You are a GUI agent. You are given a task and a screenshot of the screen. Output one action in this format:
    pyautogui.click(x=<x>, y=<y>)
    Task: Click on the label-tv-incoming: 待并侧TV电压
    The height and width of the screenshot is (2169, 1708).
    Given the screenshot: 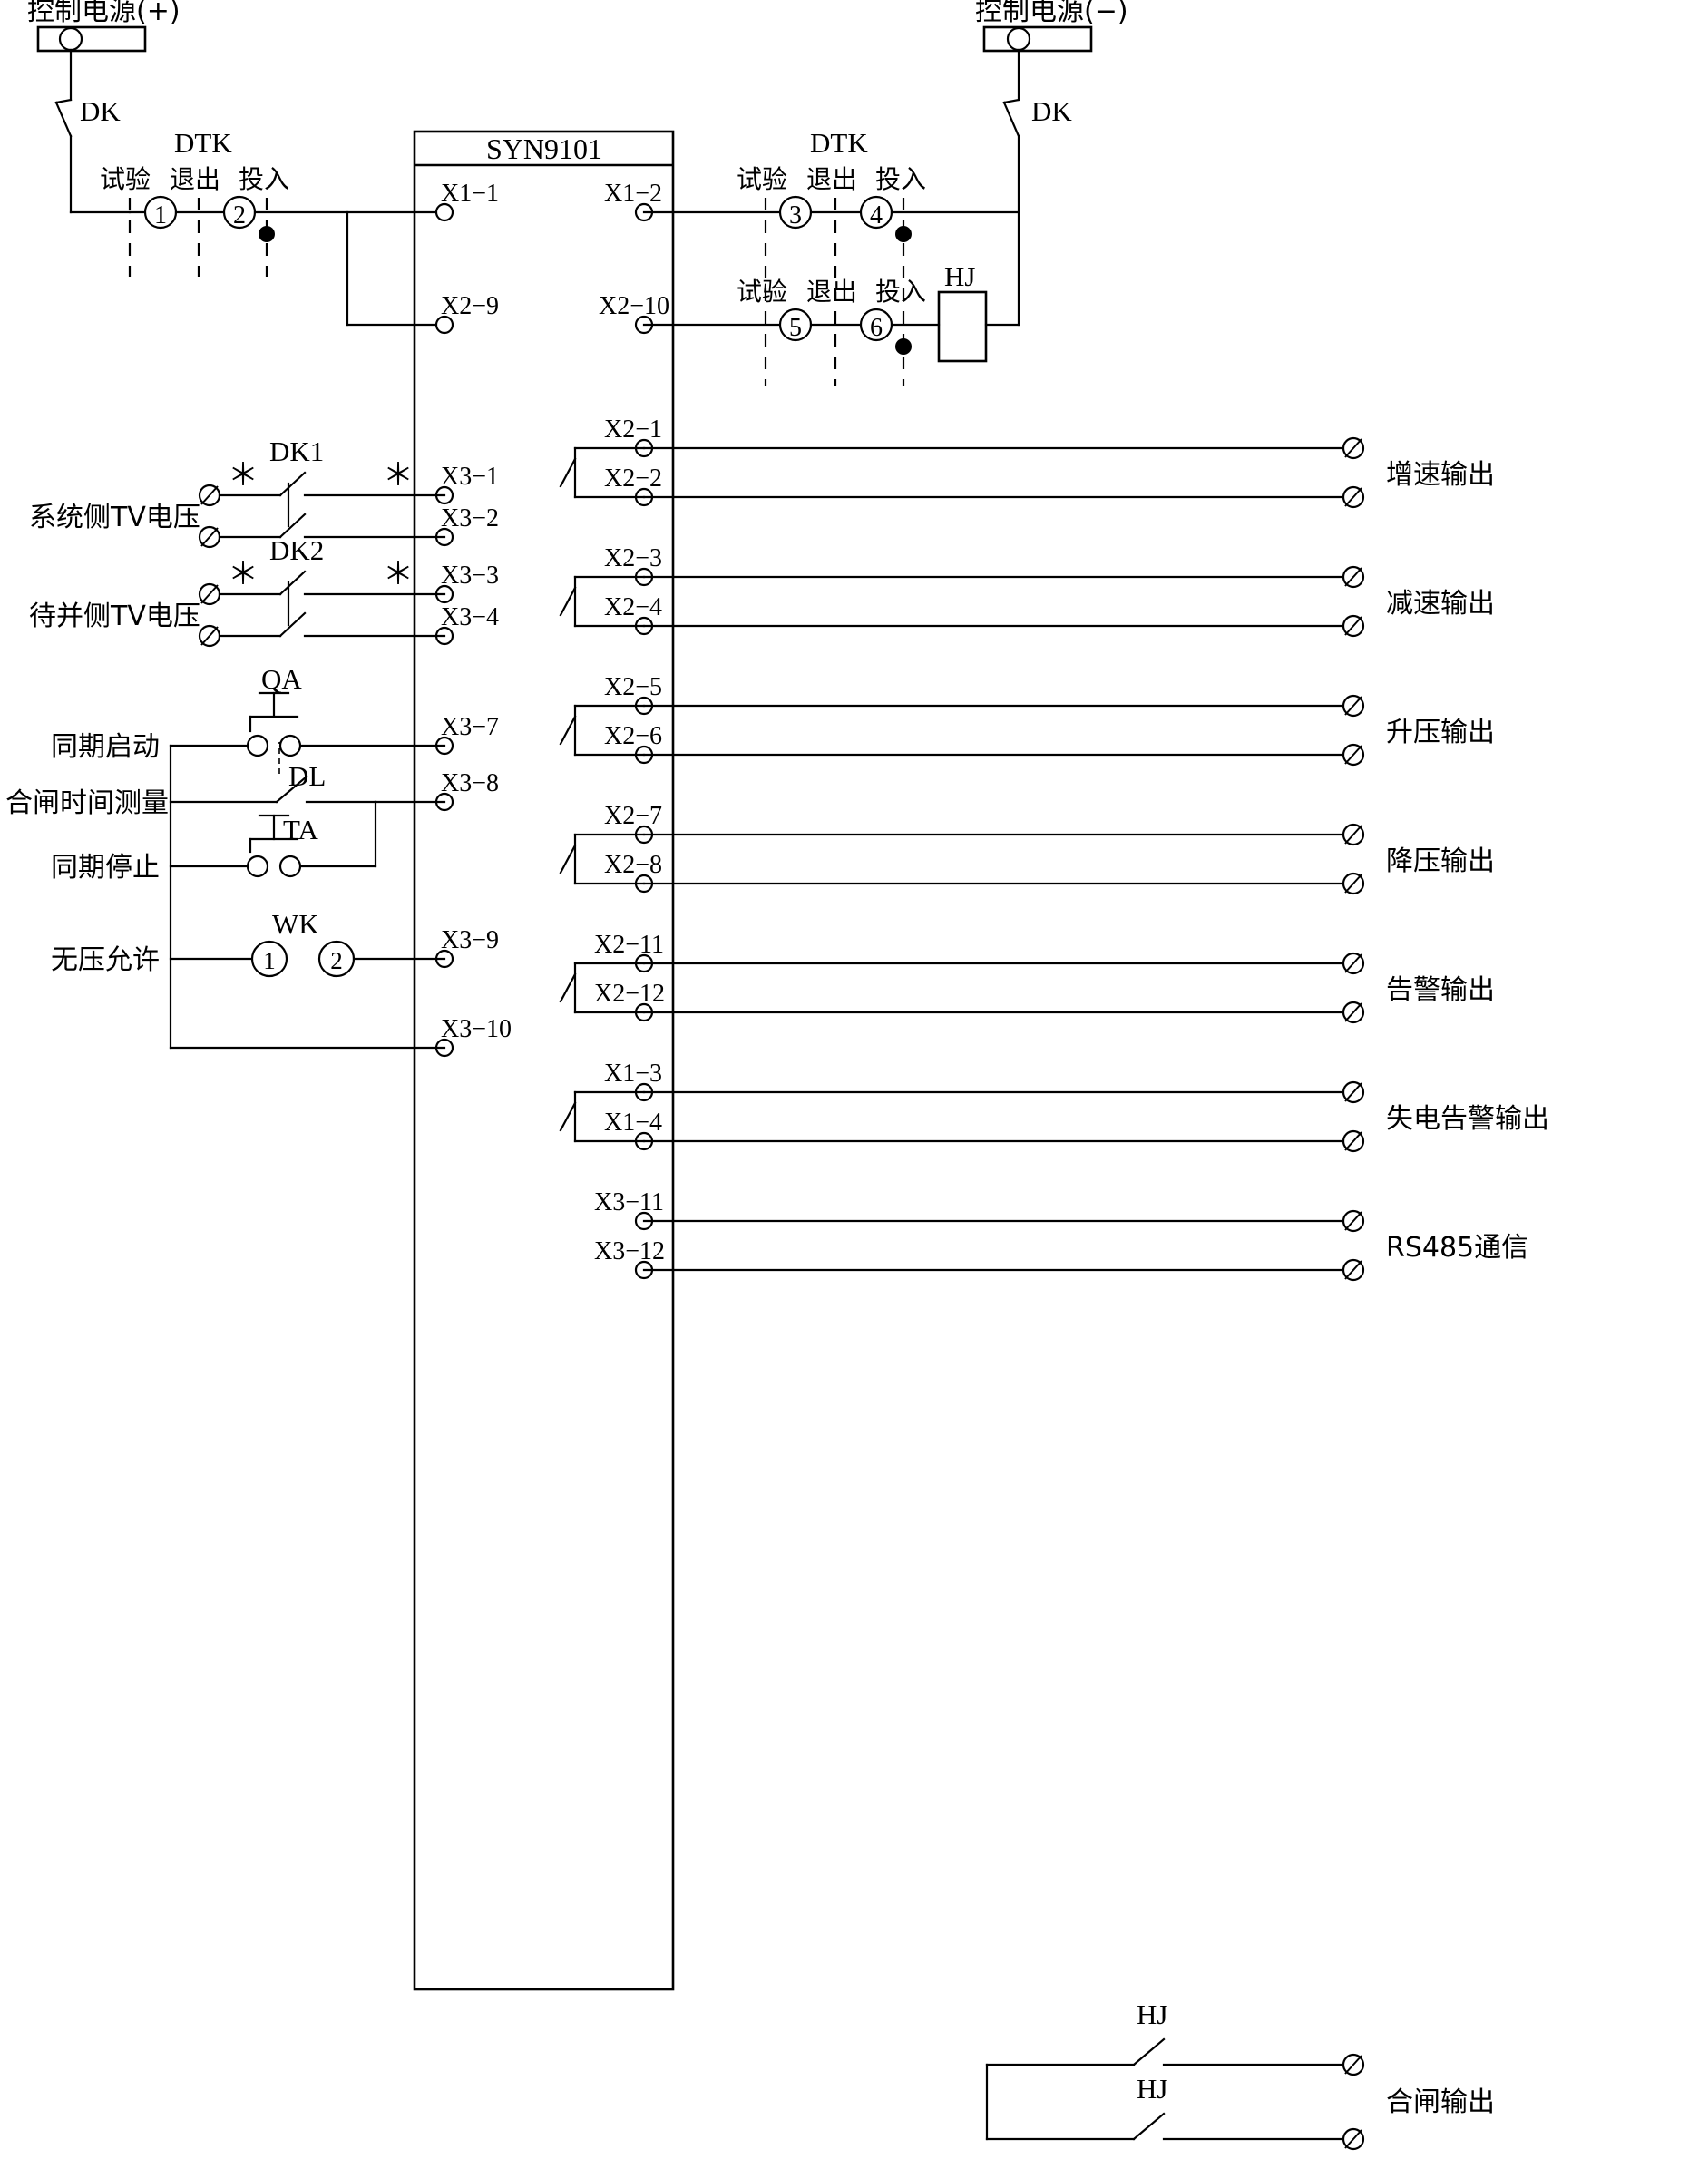 What is the action you would take?
    pyautogui.click(x=115, y=617)
    